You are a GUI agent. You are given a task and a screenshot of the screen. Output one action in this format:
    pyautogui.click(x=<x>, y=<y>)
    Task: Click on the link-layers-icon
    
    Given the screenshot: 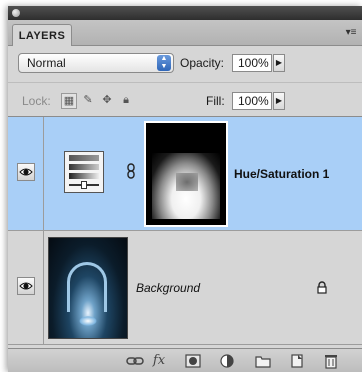 What is the action you would take?
    pyautogui.click(x=135, y=361)
    